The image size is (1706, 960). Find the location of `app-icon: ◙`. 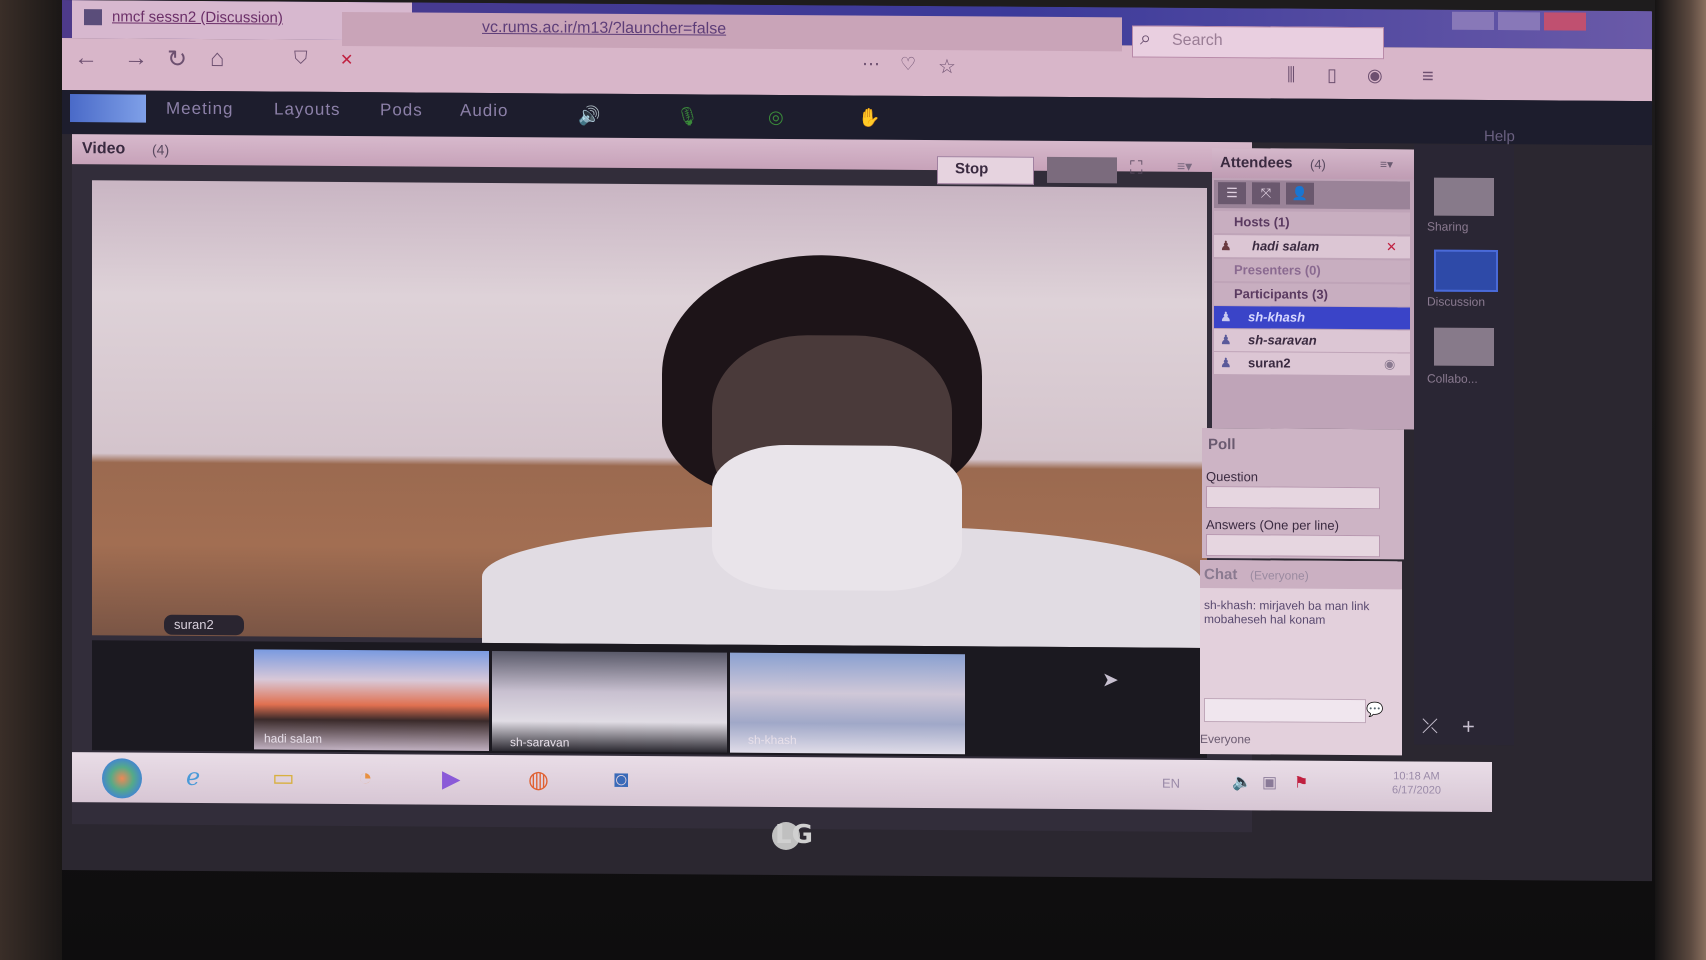

app-icon: ◙ is located at coordinates (621, 780).